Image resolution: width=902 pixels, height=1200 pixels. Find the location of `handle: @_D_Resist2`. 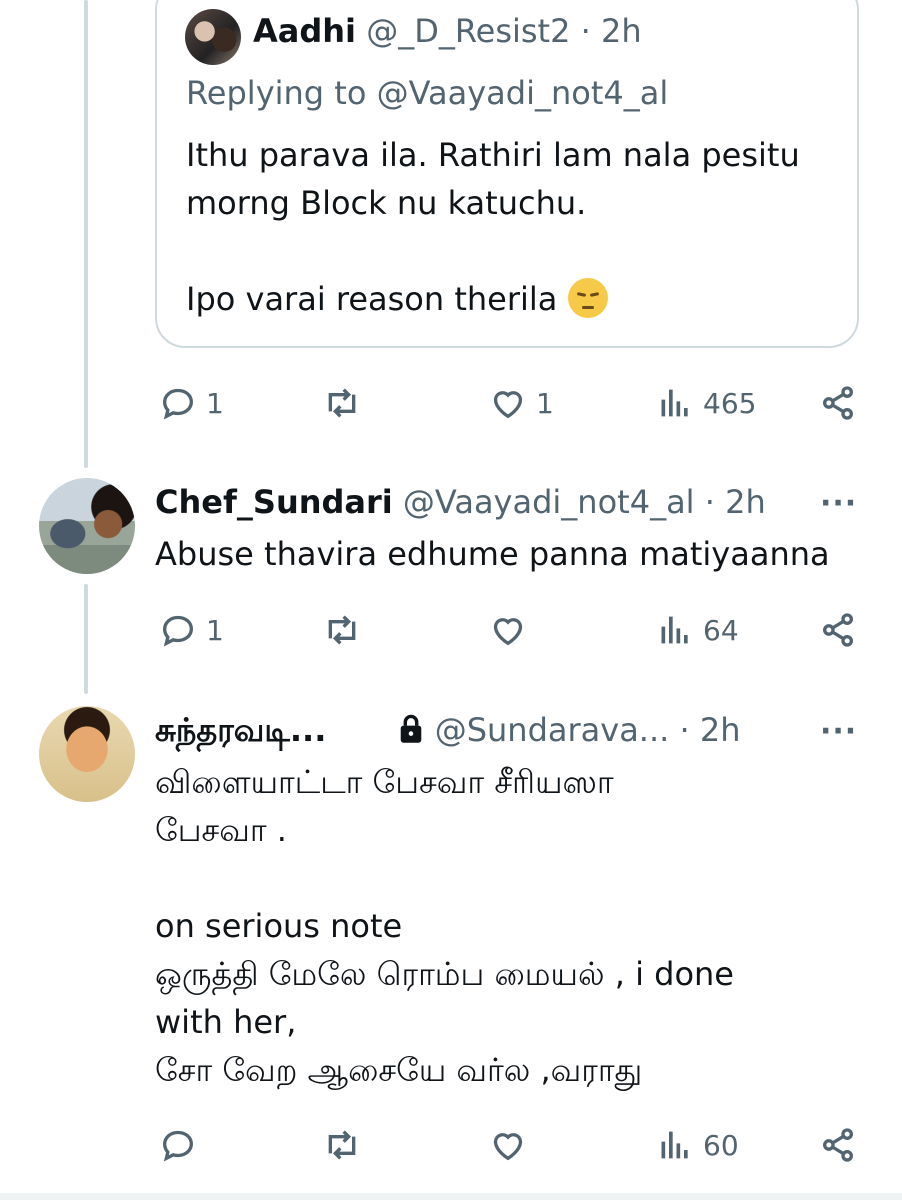

handle: @_D_Resist2 is located at coordinates (468, 31).